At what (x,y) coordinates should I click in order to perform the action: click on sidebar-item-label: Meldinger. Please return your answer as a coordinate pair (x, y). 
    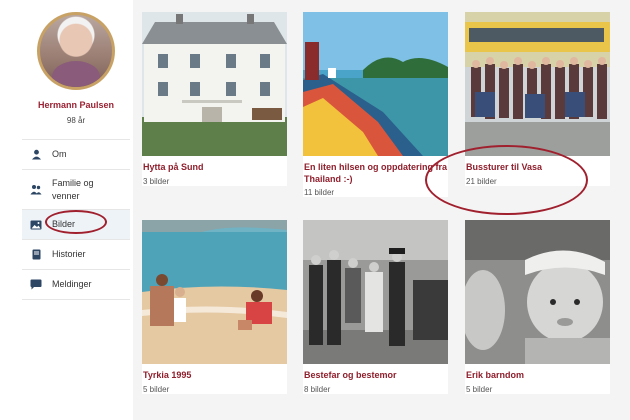
    Looking at the image, I should click on (72, 284).